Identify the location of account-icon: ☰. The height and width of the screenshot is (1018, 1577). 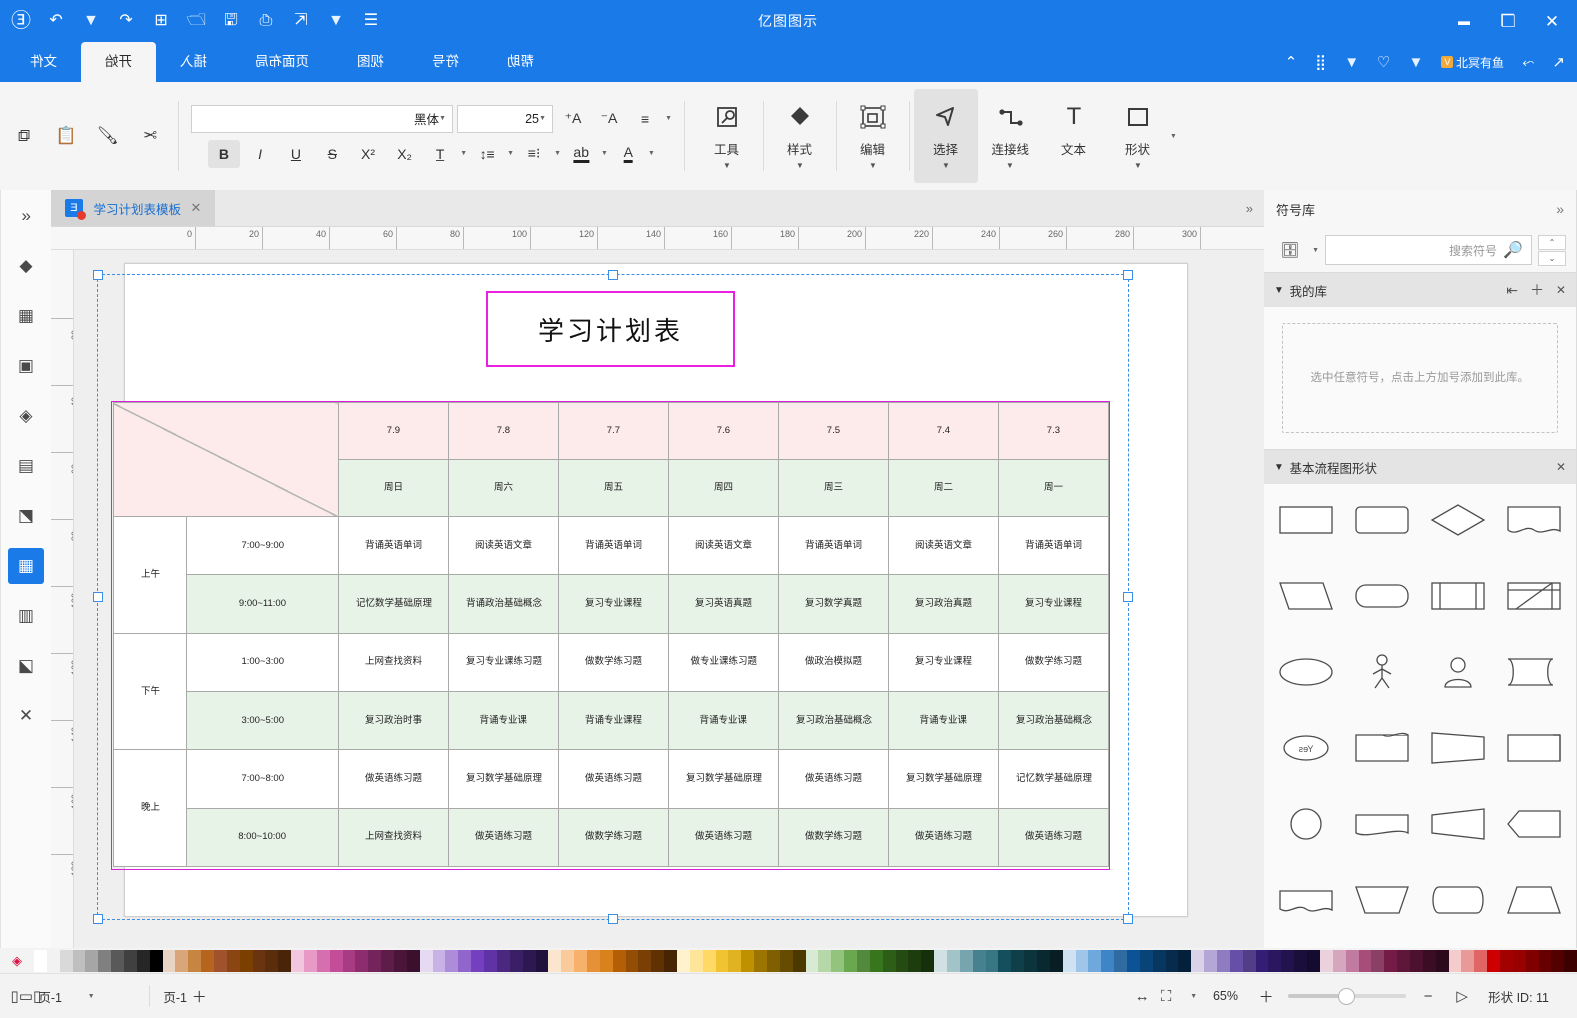
(371, 21).